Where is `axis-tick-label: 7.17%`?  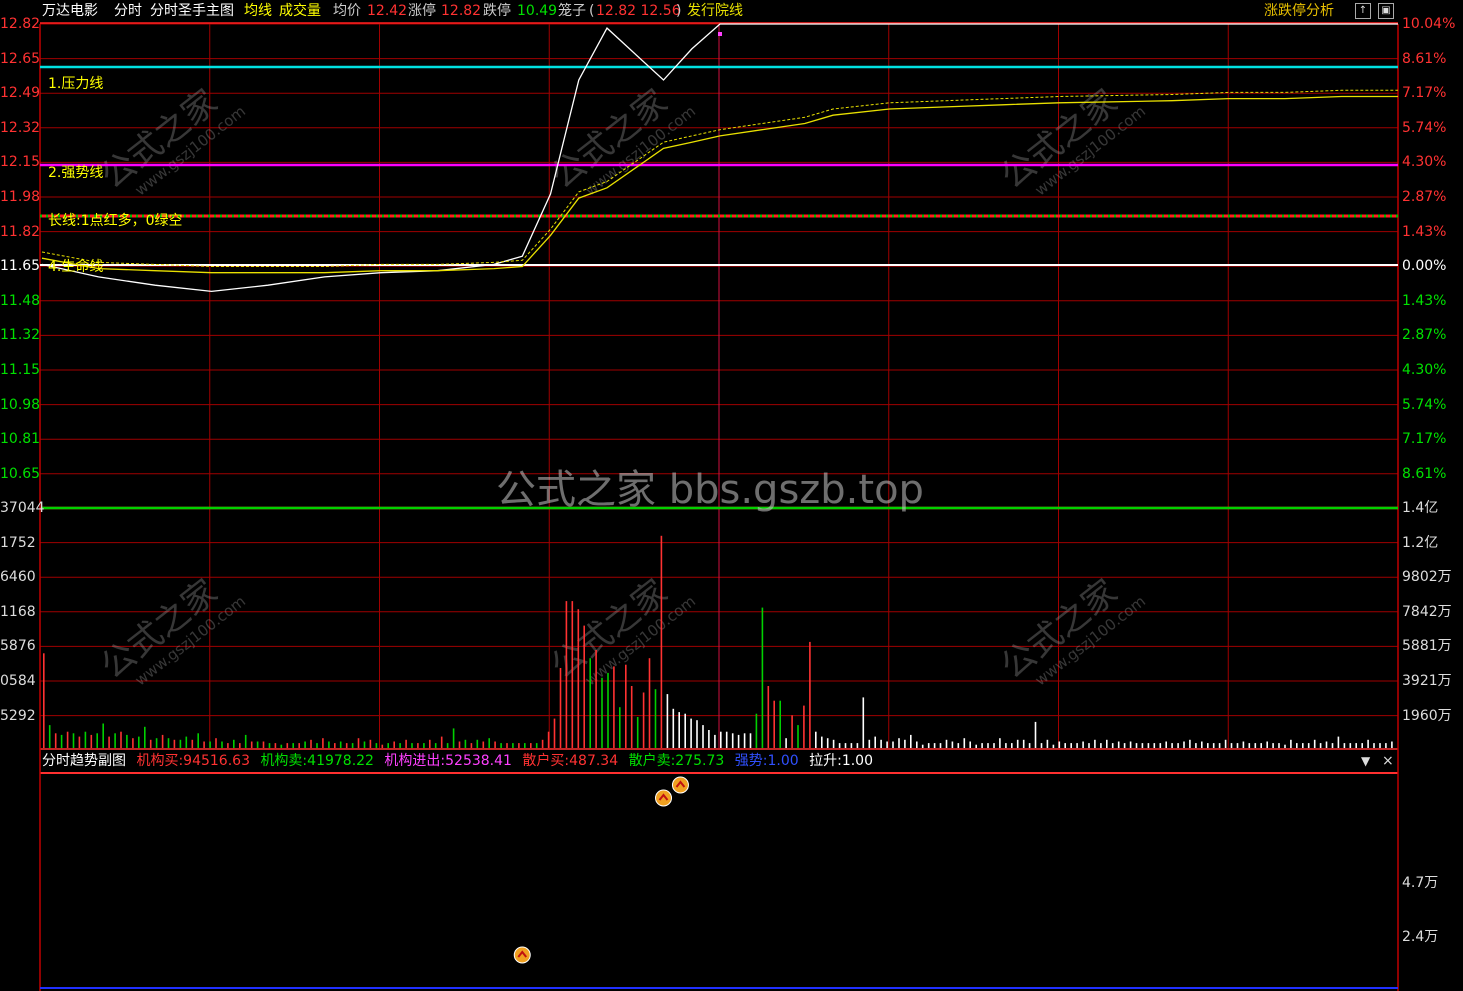
axis-tick-label: 7.17% is located at coordinates (1424, 93).